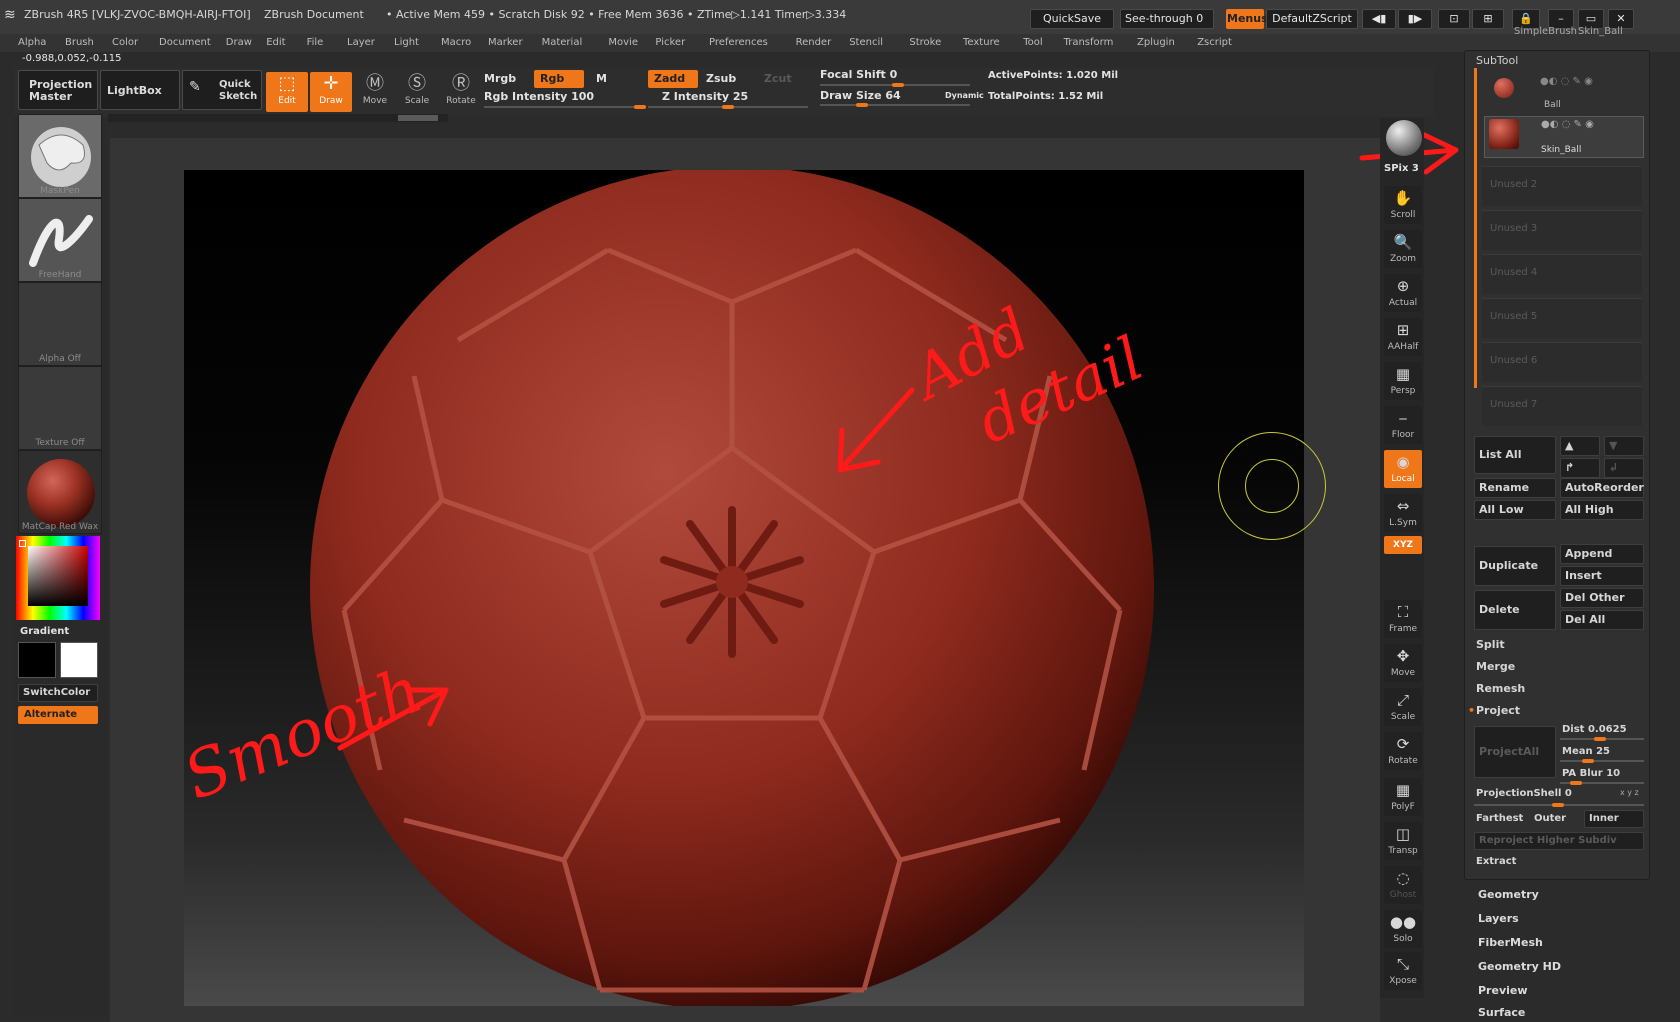  What do you see at coordinates (1515, 455) in the screenshot?
I see `list-all-button: List All` at bounding box center [1515, 455].